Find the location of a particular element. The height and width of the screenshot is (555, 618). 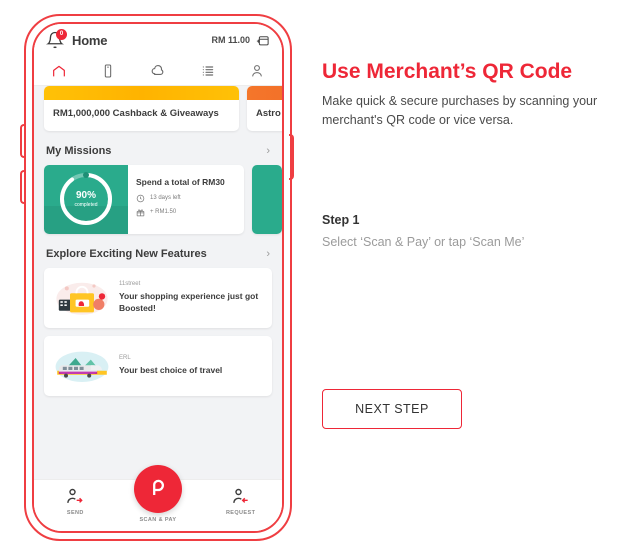

bottom-nav-send: SEND is located at coordinates (75, 501).